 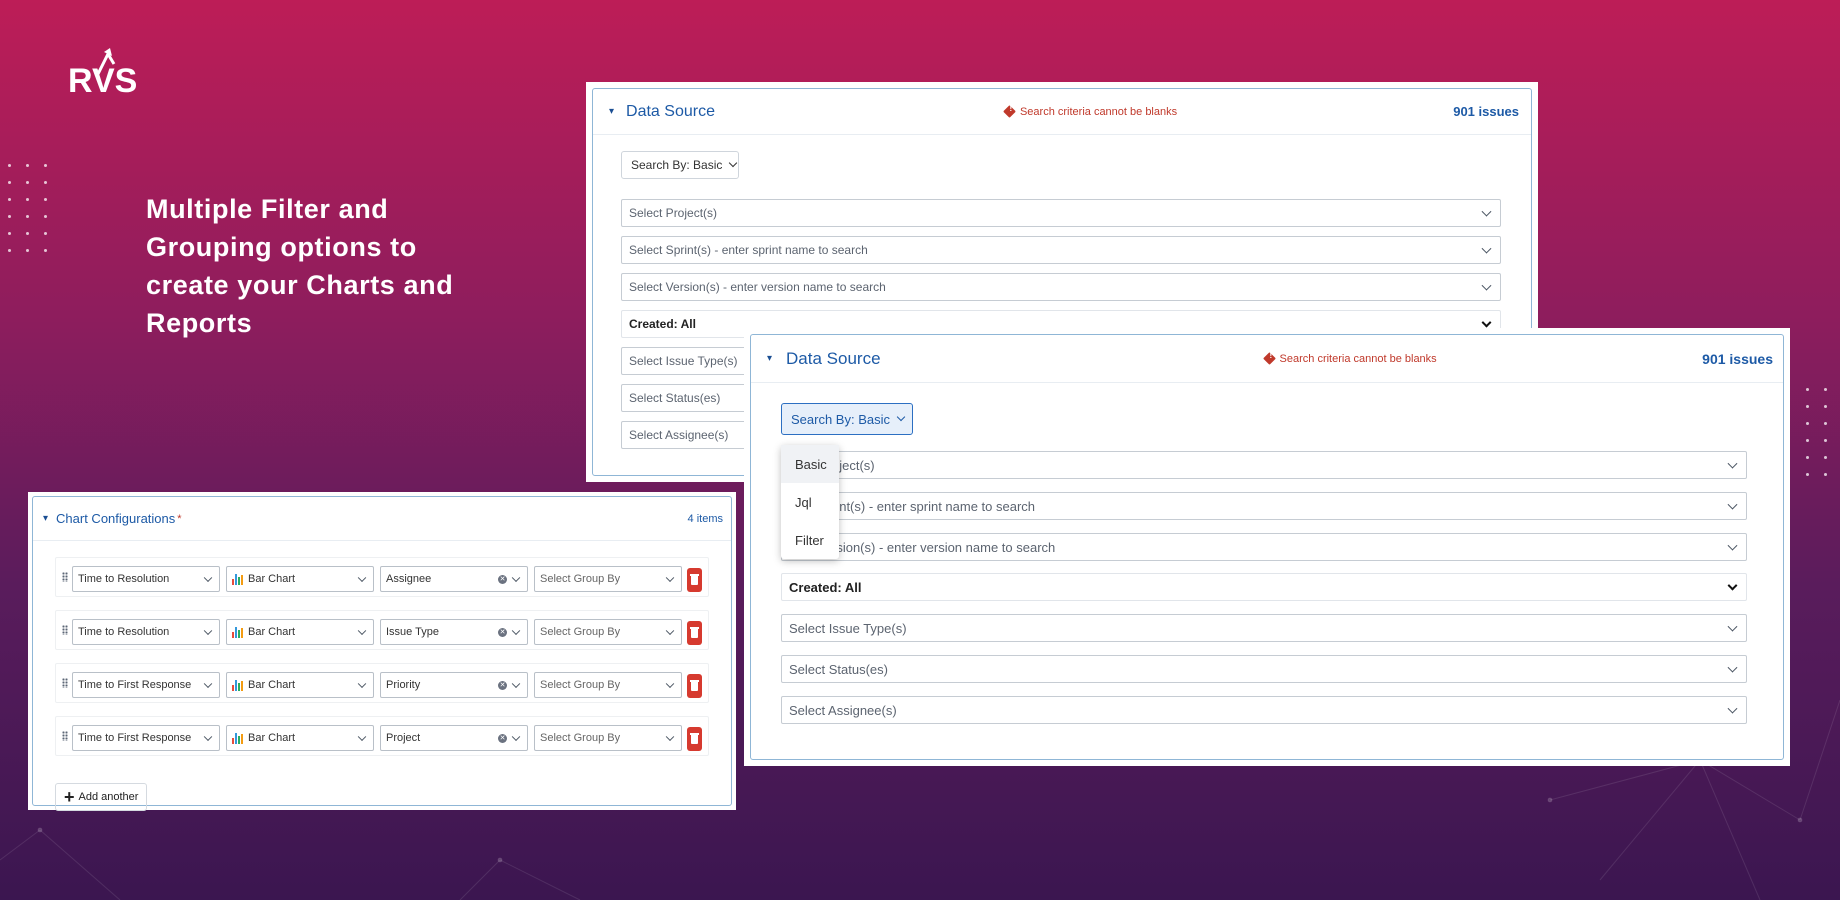 What do you see at coordinates (1264, 547) in the screenshot?
I see `version-select: rsion(s) - enter version name to search` at bounding box center [1264, 547].